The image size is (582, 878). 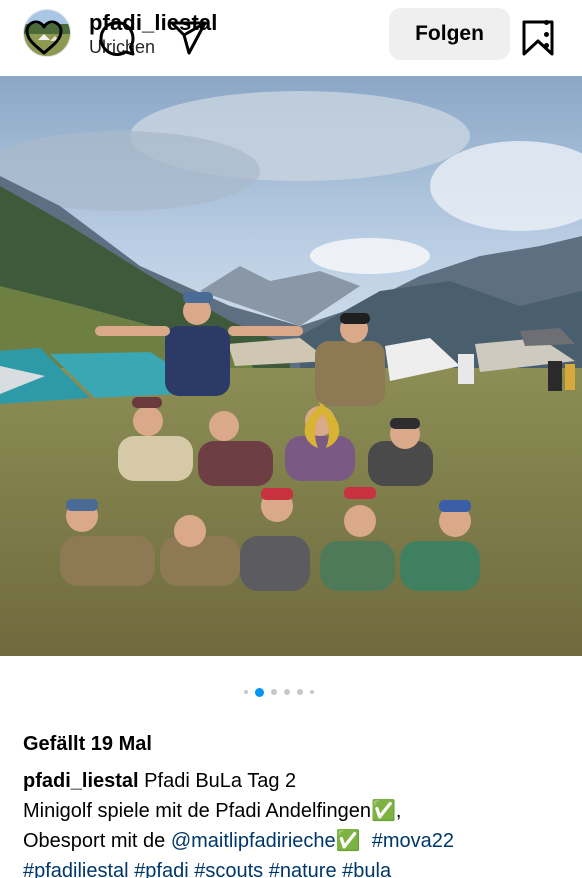 I want to click on comment-icon, so click(x=117, y=38).